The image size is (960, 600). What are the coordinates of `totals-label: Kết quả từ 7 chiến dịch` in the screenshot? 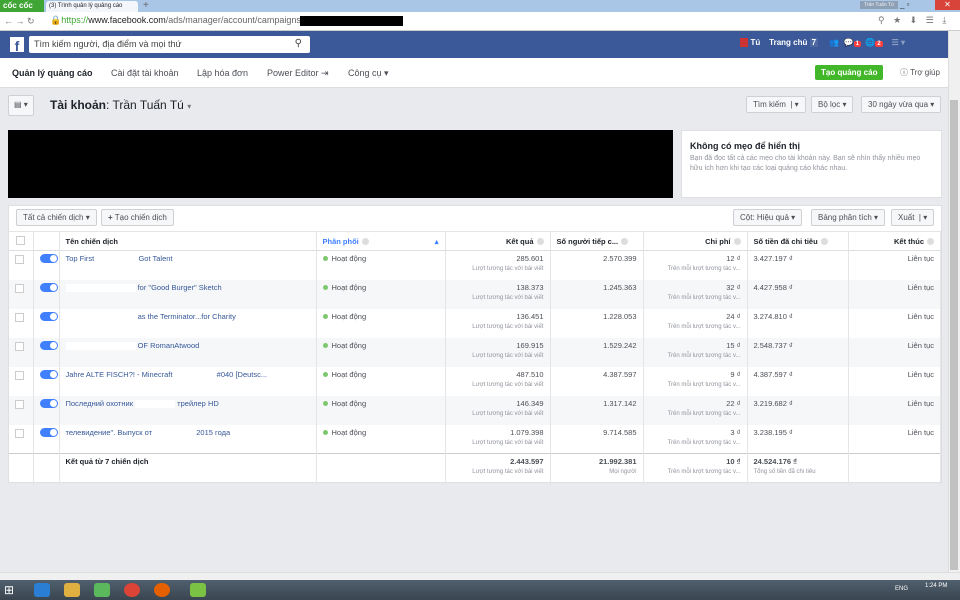 It's located at (188, 469).